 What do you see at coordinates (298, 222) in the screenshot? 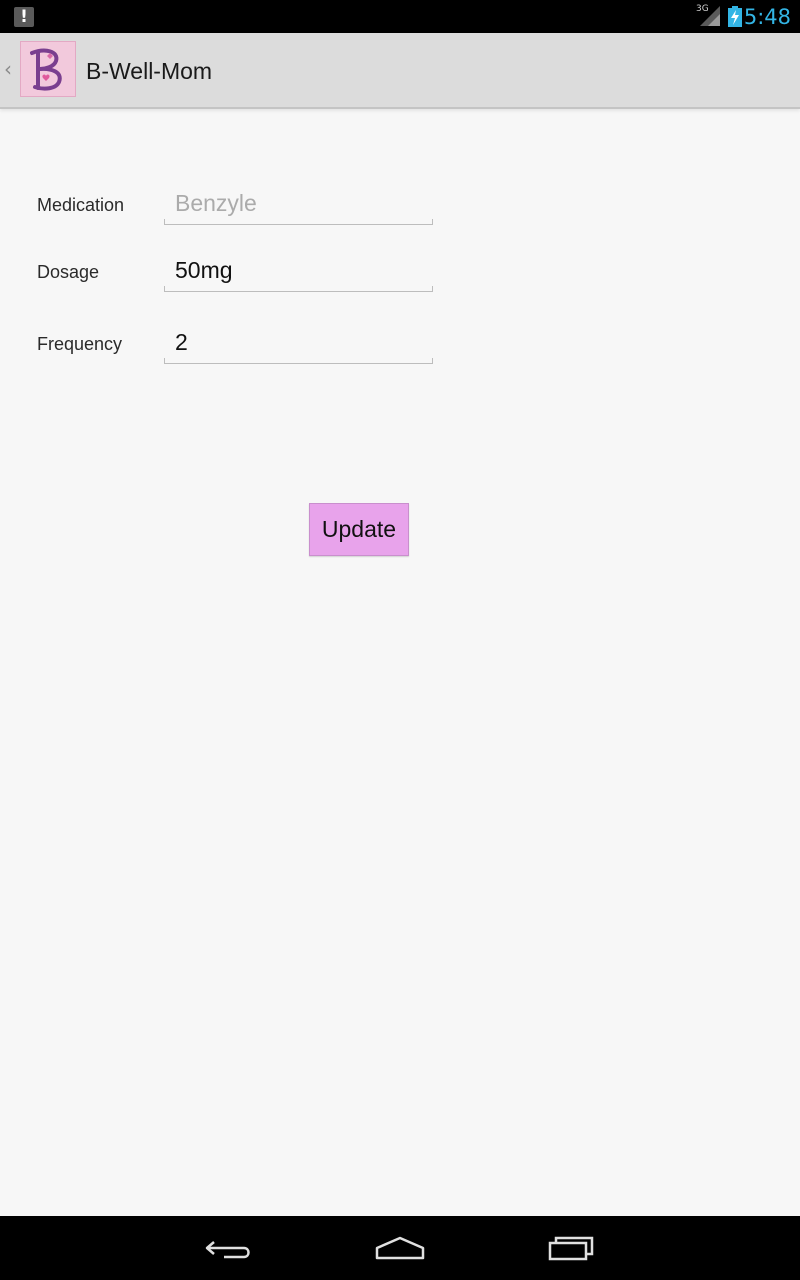
I see `medication-underline` at bounding box center [298, 222].